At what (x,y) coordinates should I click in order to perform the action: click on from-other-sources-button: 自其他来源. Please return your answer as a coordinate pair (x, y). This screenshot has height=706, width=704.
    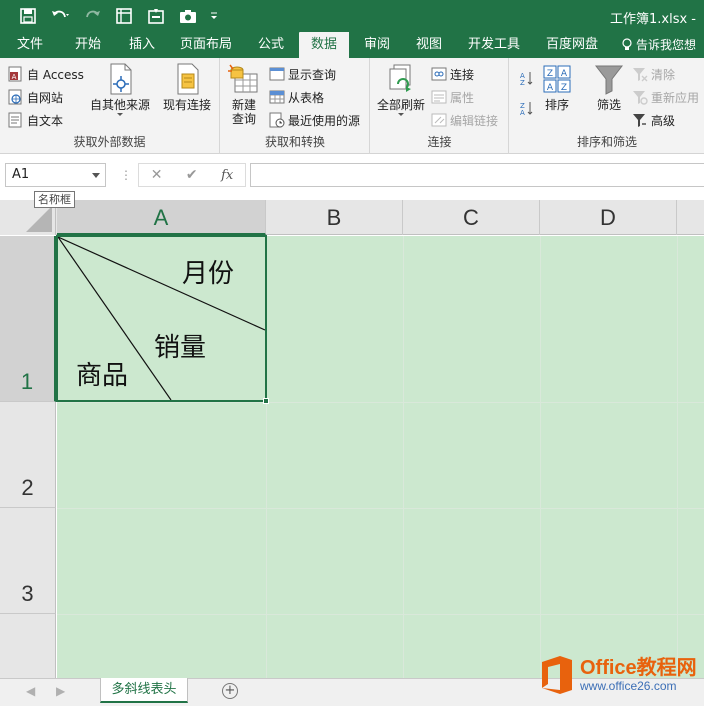
    Looking at the image, I should click on (120, 90).